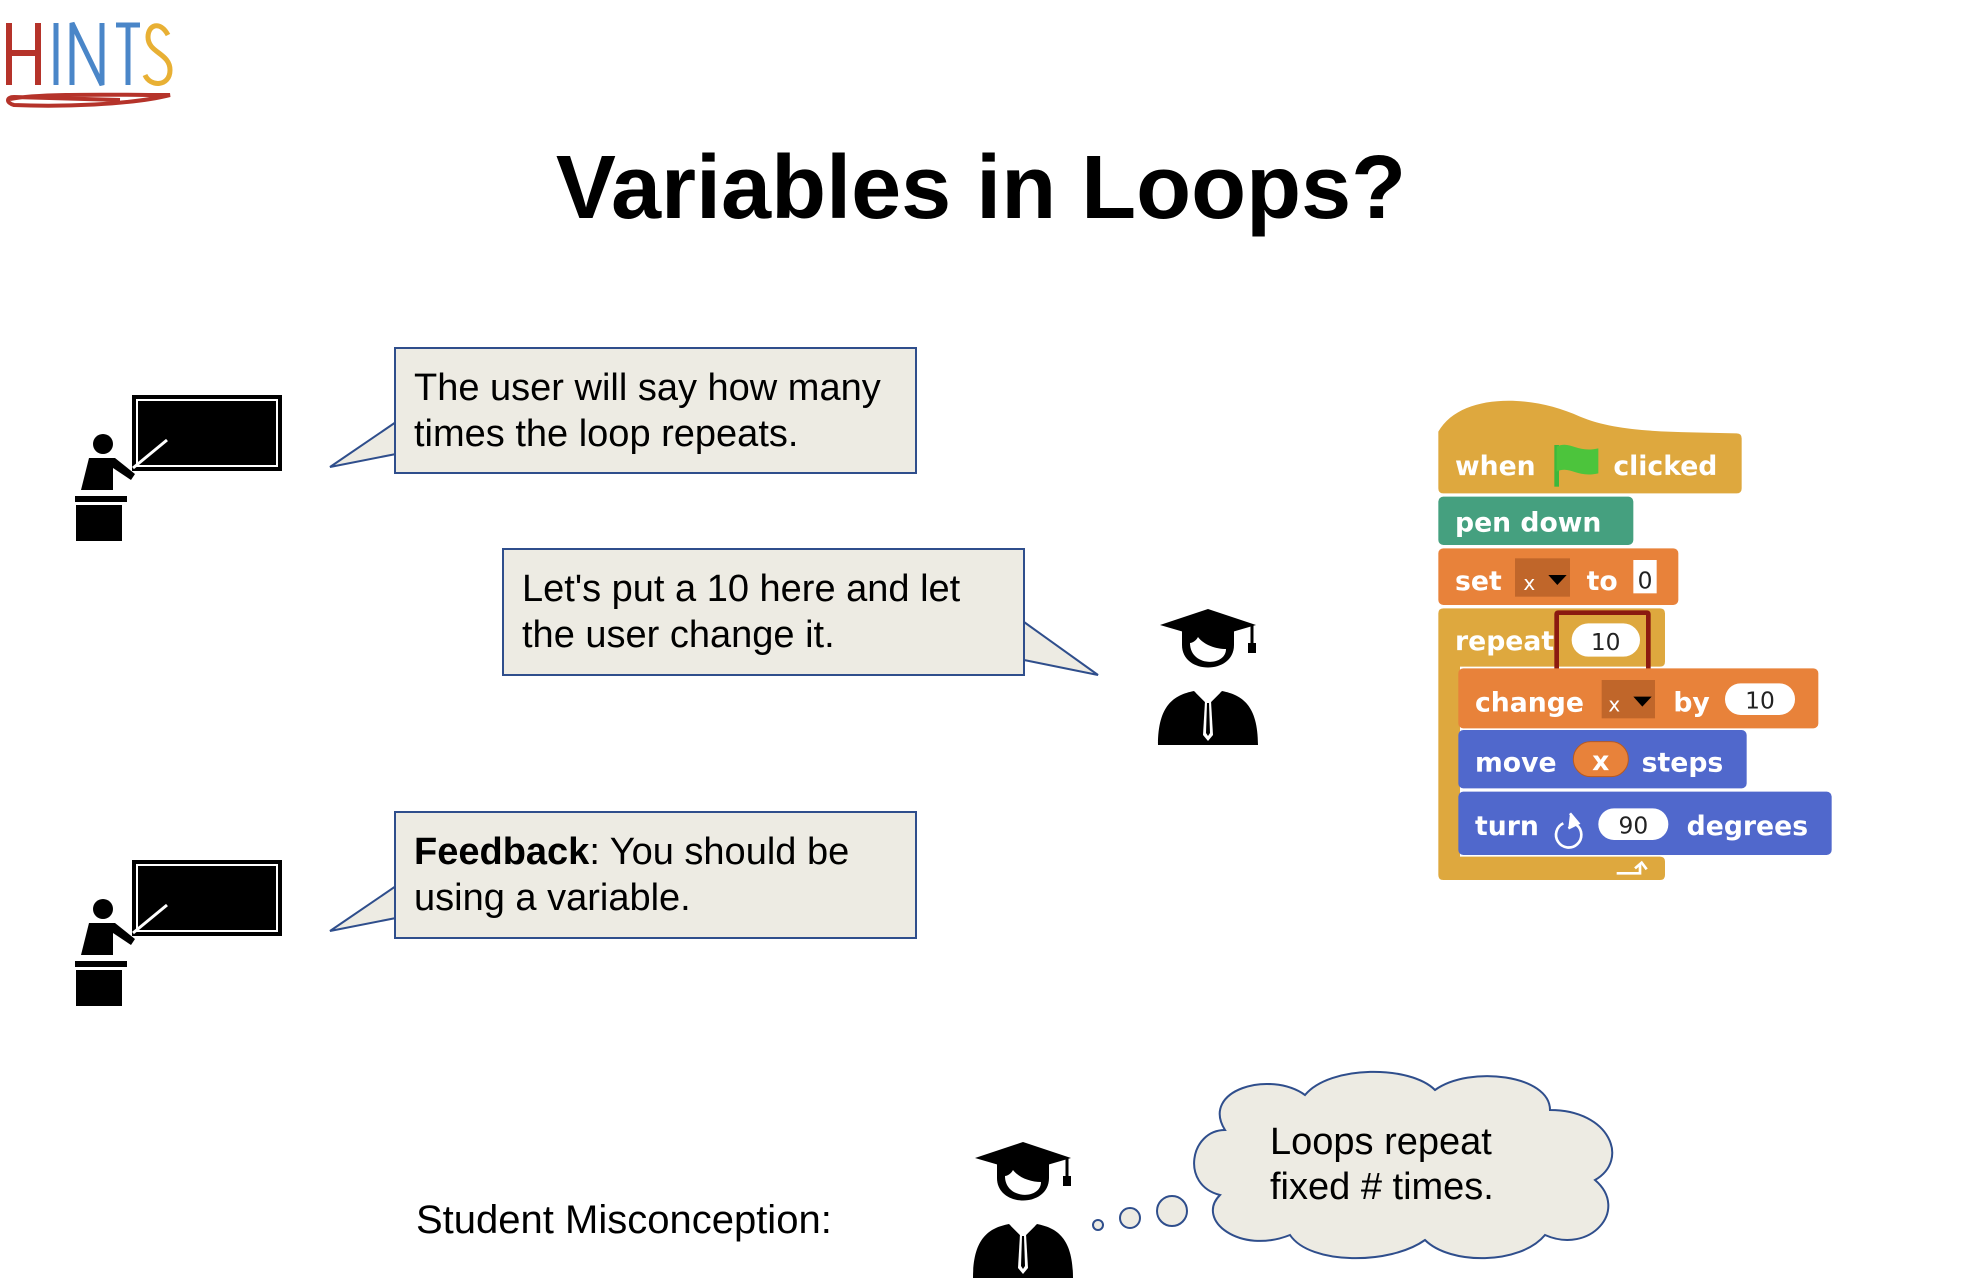 The height and width of the screenshot is (1286, 1962). What do you see at coordinates (1507, 826) in the screenshot?
I see `turn-label: turn` at bounding box center [1507, 826].